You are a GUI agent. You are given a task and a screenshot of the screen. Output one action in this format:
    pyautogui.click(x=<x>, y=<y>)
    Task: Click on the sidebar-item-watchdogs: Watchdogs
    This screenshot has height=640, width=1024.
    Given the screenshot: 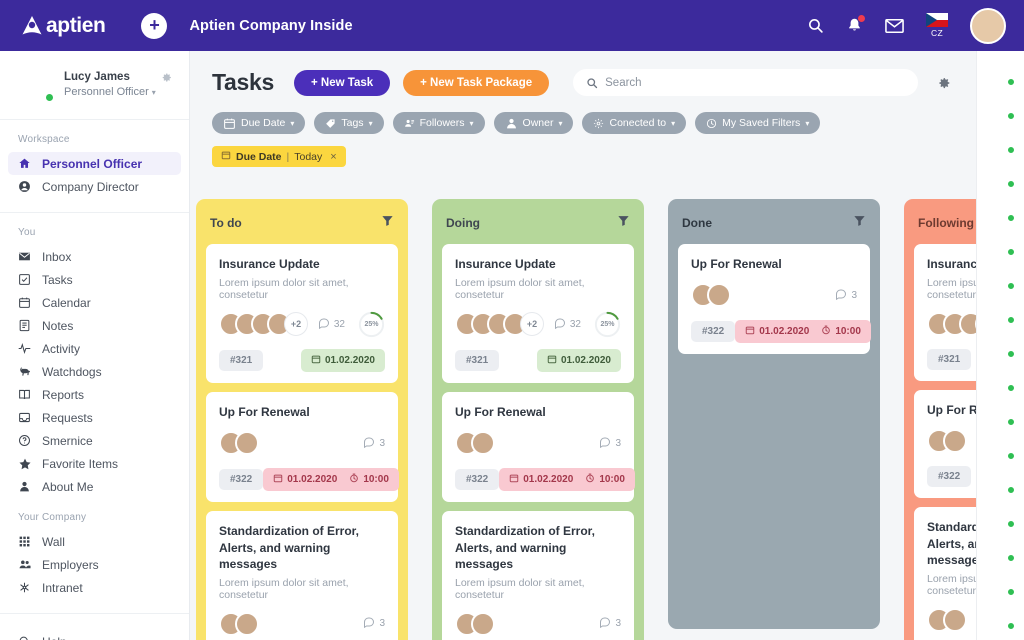 What is the action you would take?
    pyautogui.click(x=94, y=371)
    